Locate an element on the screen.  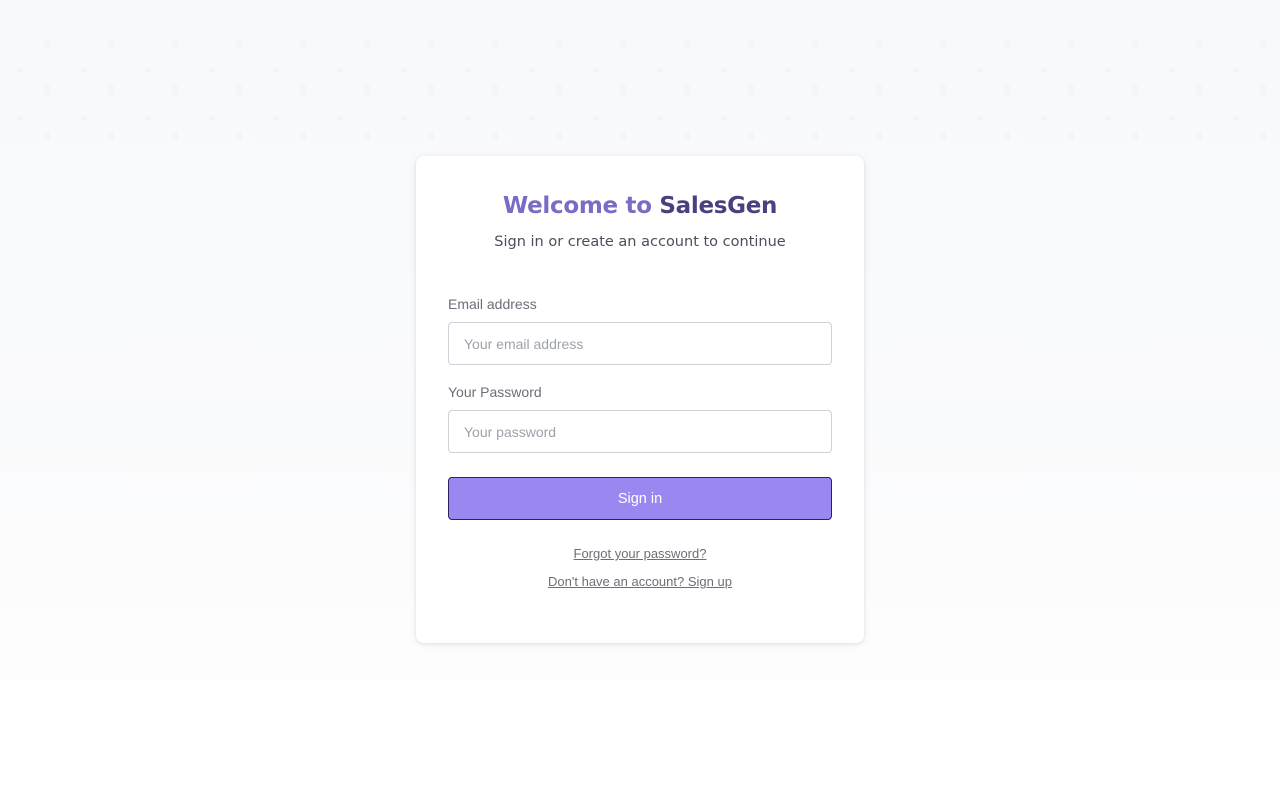
title-welcome-text: Welcome to is located at coordinates (581, 206).